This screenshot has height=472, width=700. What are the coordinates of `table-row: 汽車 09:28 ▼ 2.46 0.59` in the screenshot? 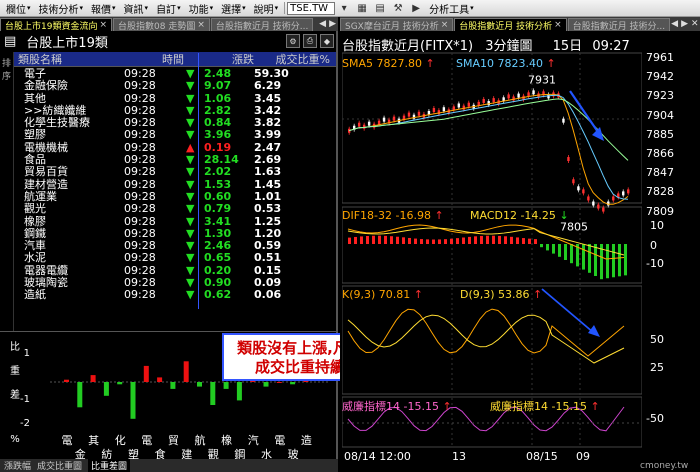 It's located at (175, 245).